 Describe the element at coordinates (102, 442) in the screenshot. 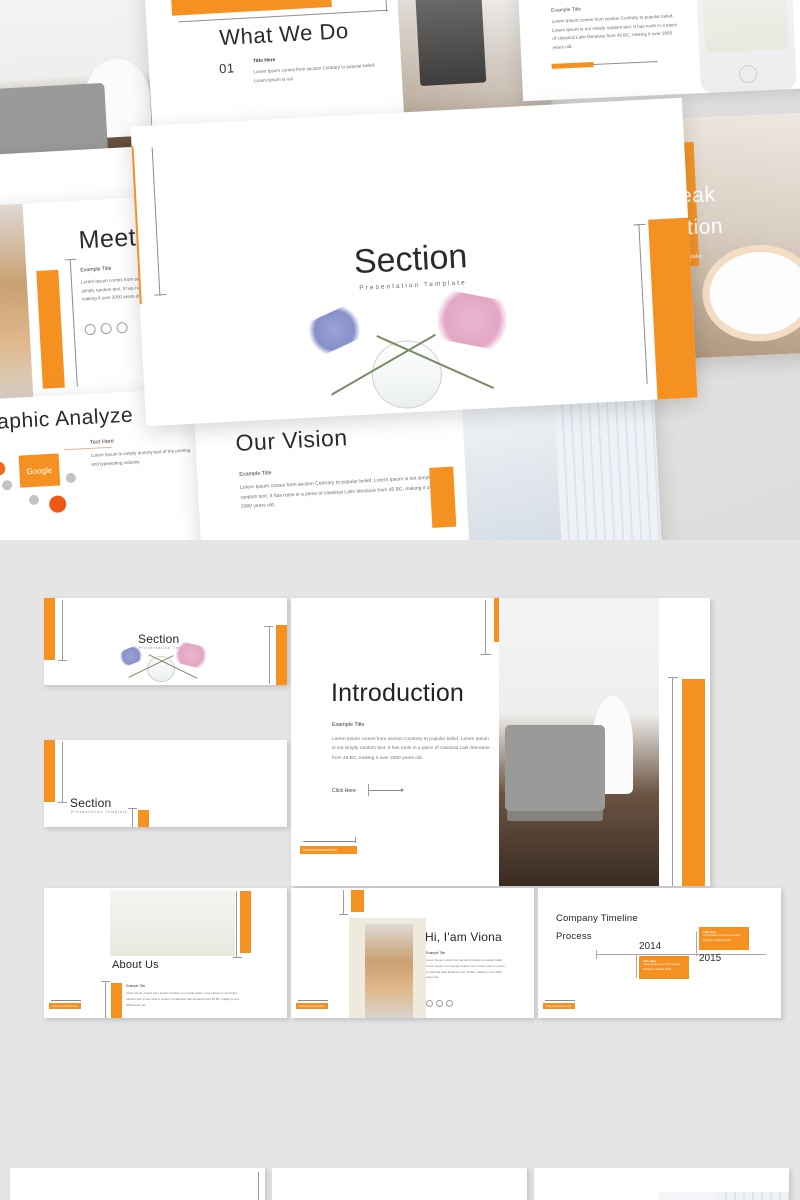

I see `hero-graphic-subtitle: Text Here` at that location.